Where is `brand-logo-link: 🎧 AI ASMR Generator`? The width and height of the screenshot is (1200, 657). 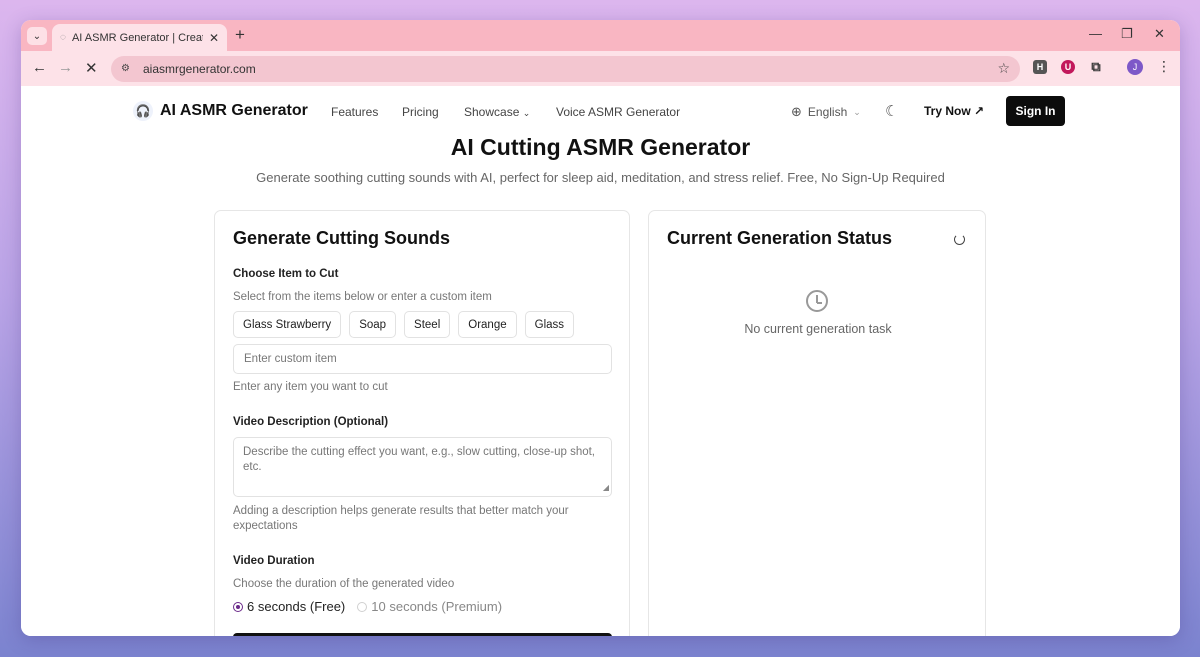 brand-logo-link: 🎧 AI ASMR Generator is located at coordinates (220, 111).